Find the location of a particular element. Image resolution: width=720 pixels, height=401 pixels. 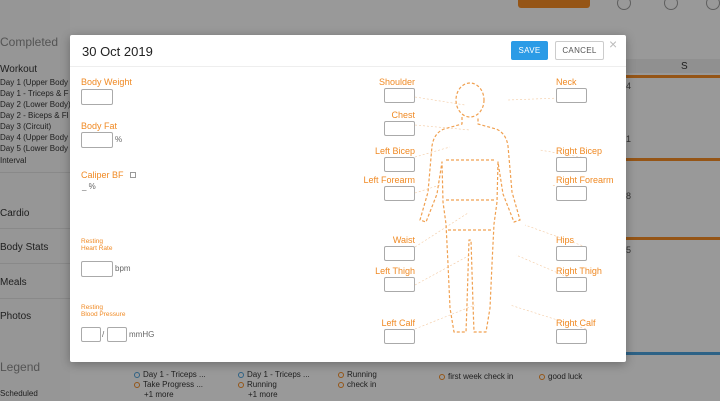

left-thigh-input is located at coordinates (399, 284).